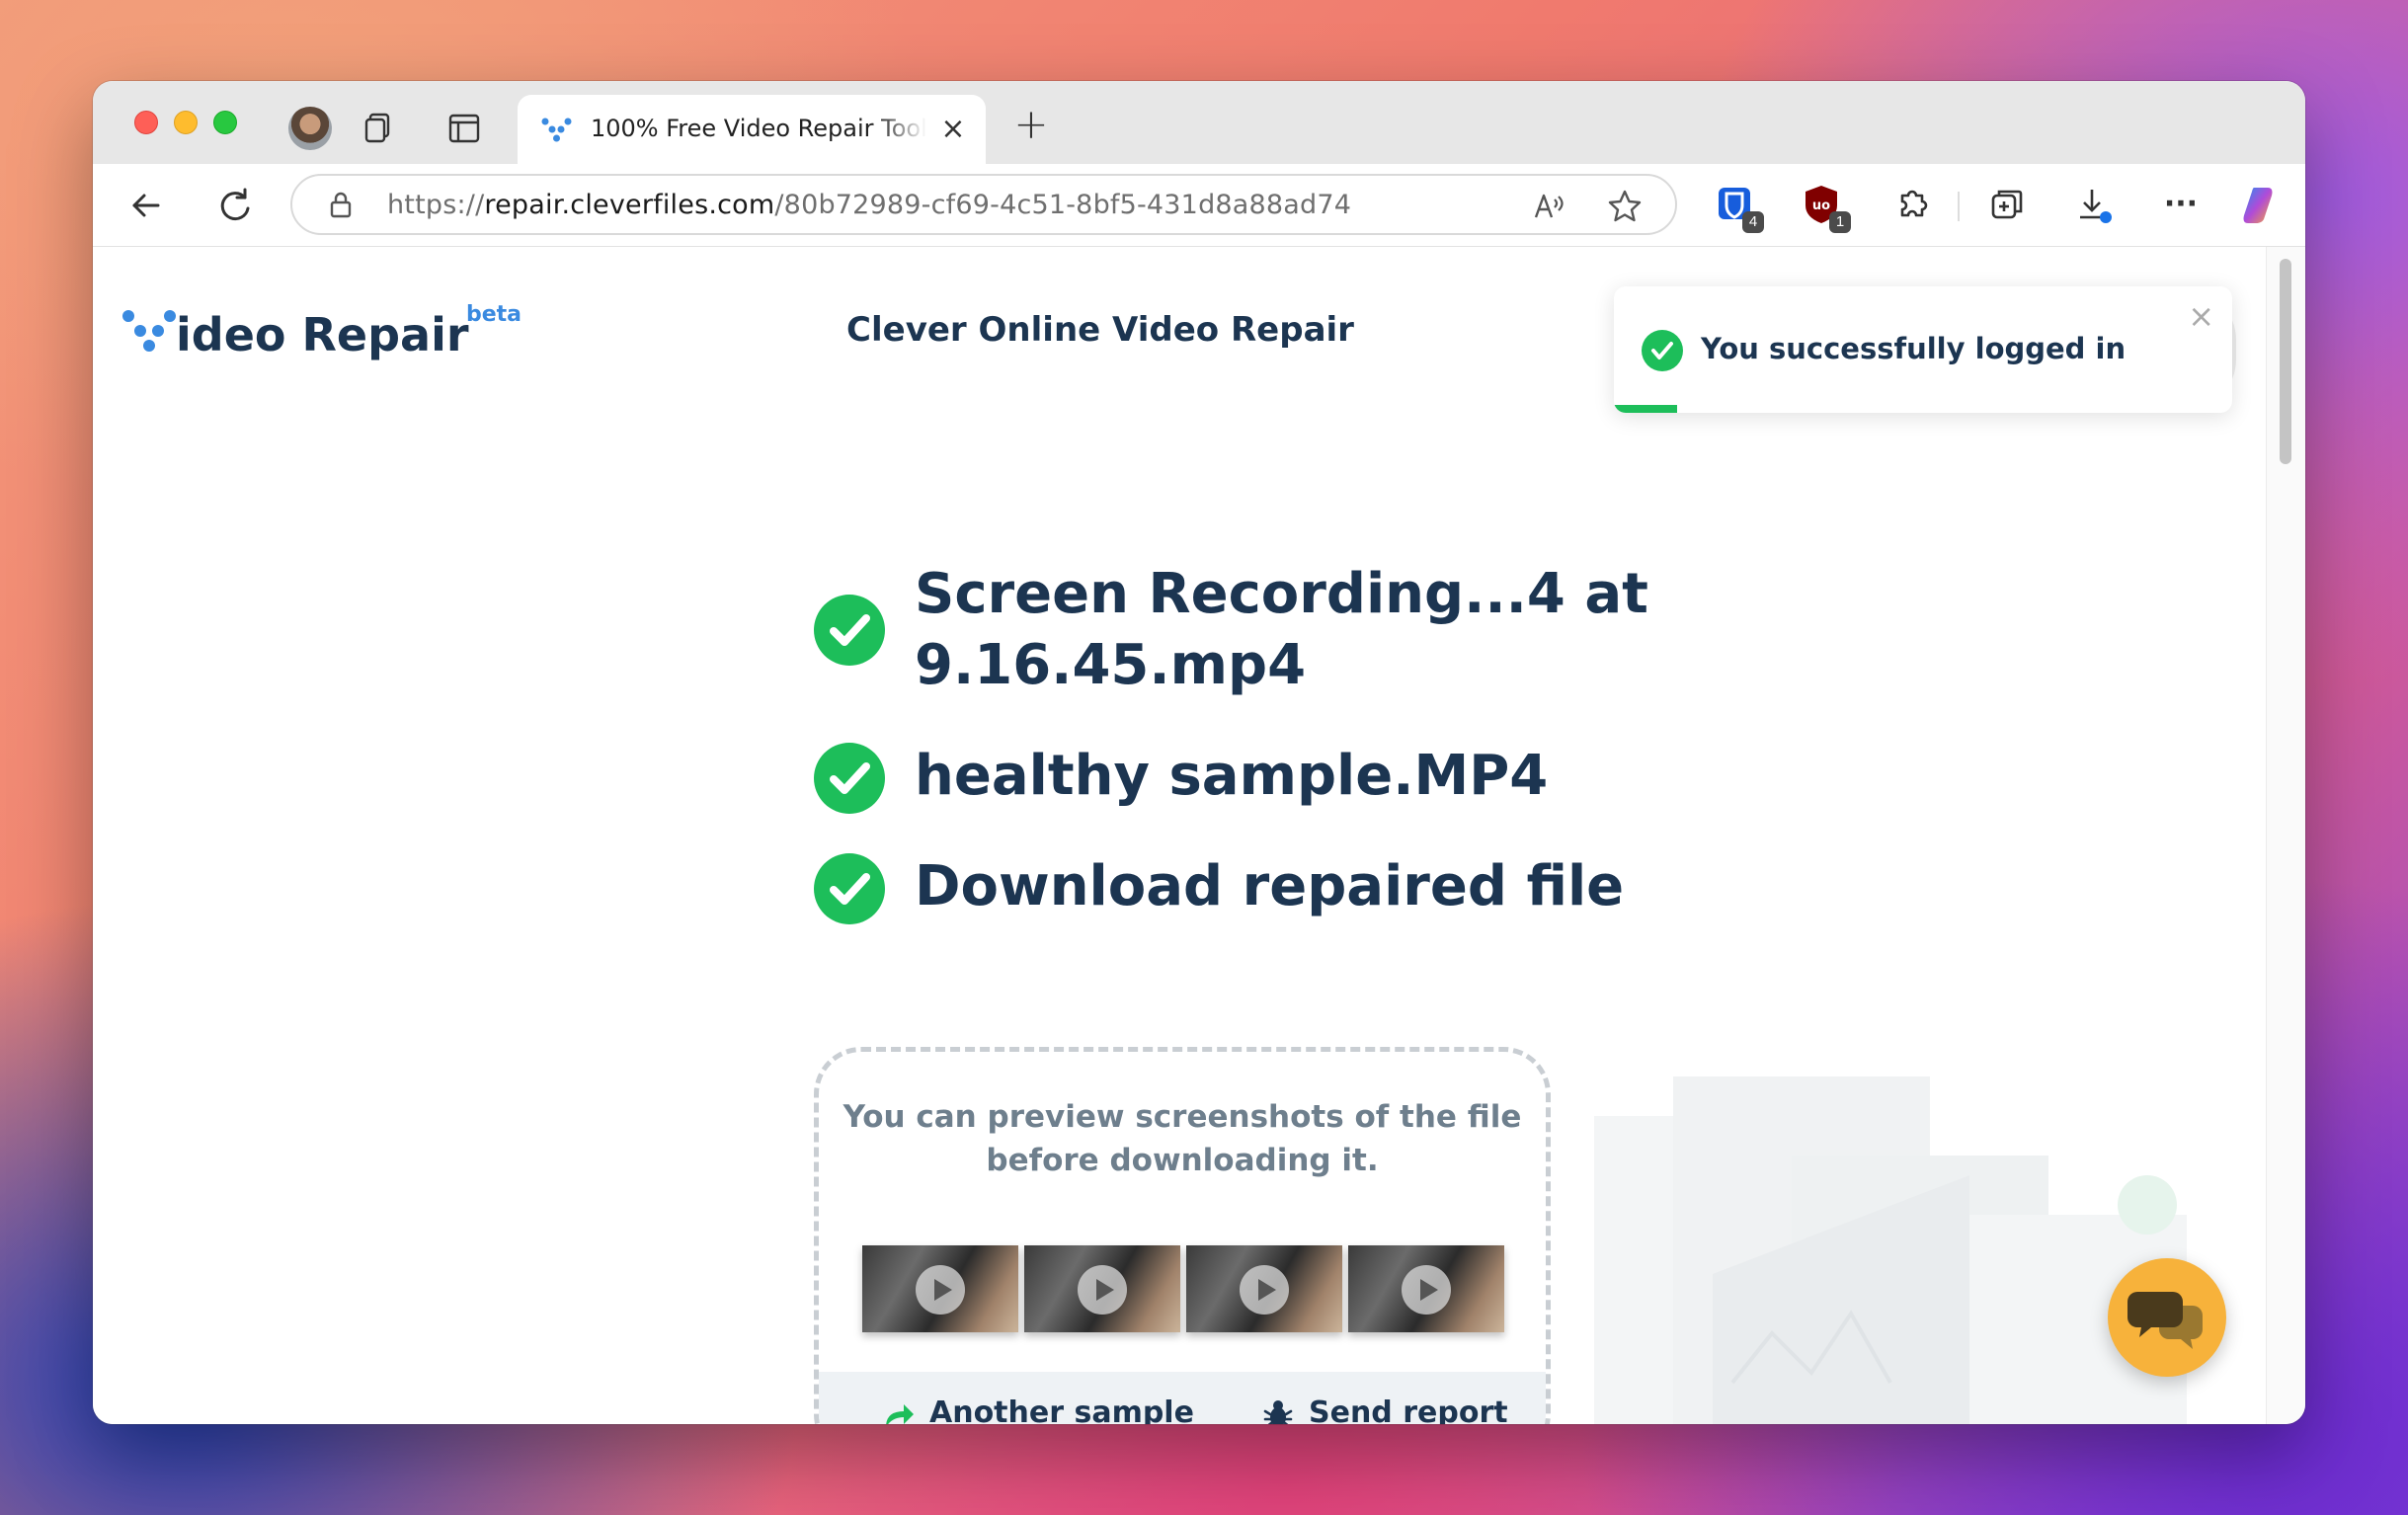 This screenshot has width=2408, height=1515. Describe the element at coordinates (146, 206) in the screenshot. I see `back-arrow-icon` at that location.